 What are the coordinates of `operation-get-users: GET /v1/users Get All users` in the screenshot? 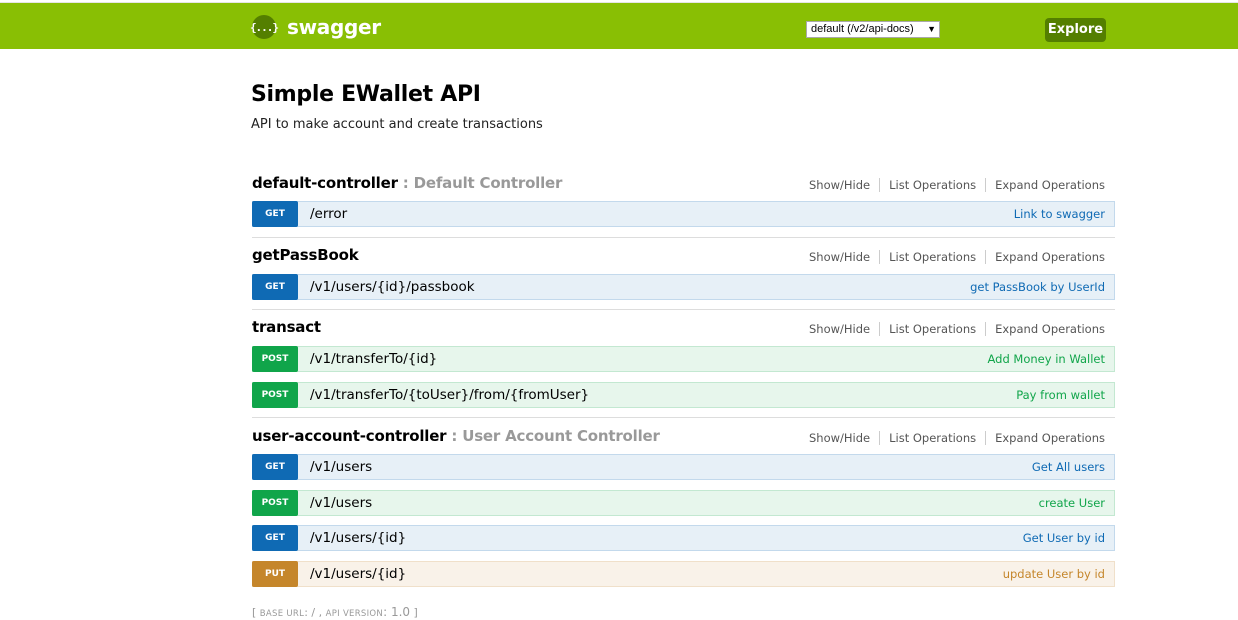 It's located at (683, 467).